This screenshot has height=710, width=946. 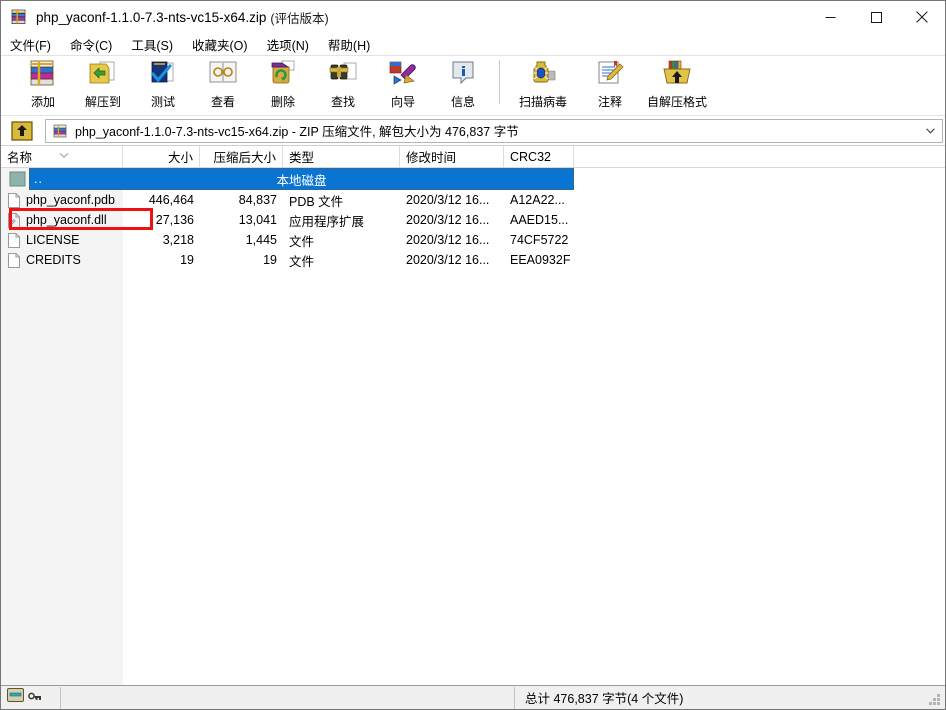 I want to click on file-name: CREDITS, so click(x=53, y=260).